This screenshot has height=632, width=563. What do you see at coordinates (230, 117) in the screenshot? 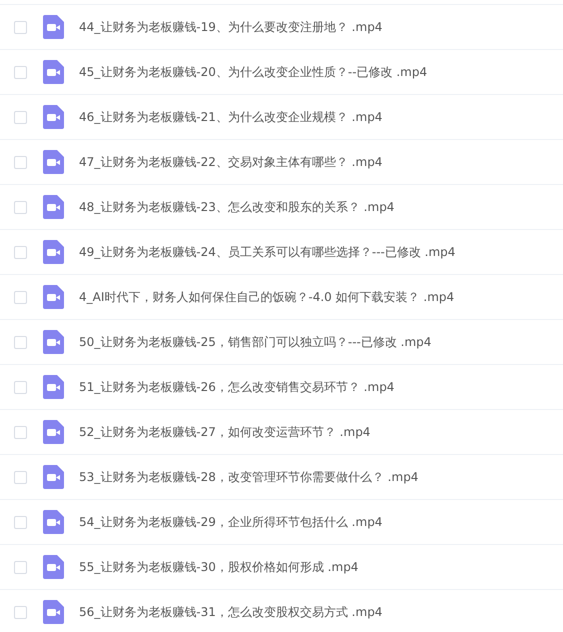
I see `file-name: 46_让财务为老板赚钱-21、为什么改变企业规模？ .mp4` at bounding box center [230, 117].